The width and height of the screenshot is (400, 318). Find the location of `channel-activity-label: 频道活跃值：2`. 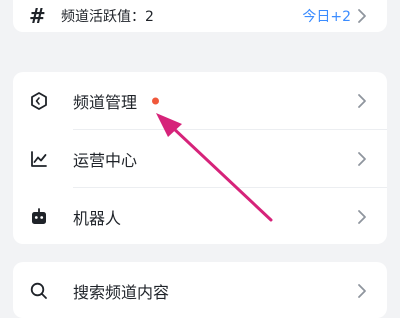

channel-activity-label: 频道活跃值：2 is located at coordinates (107, 17).